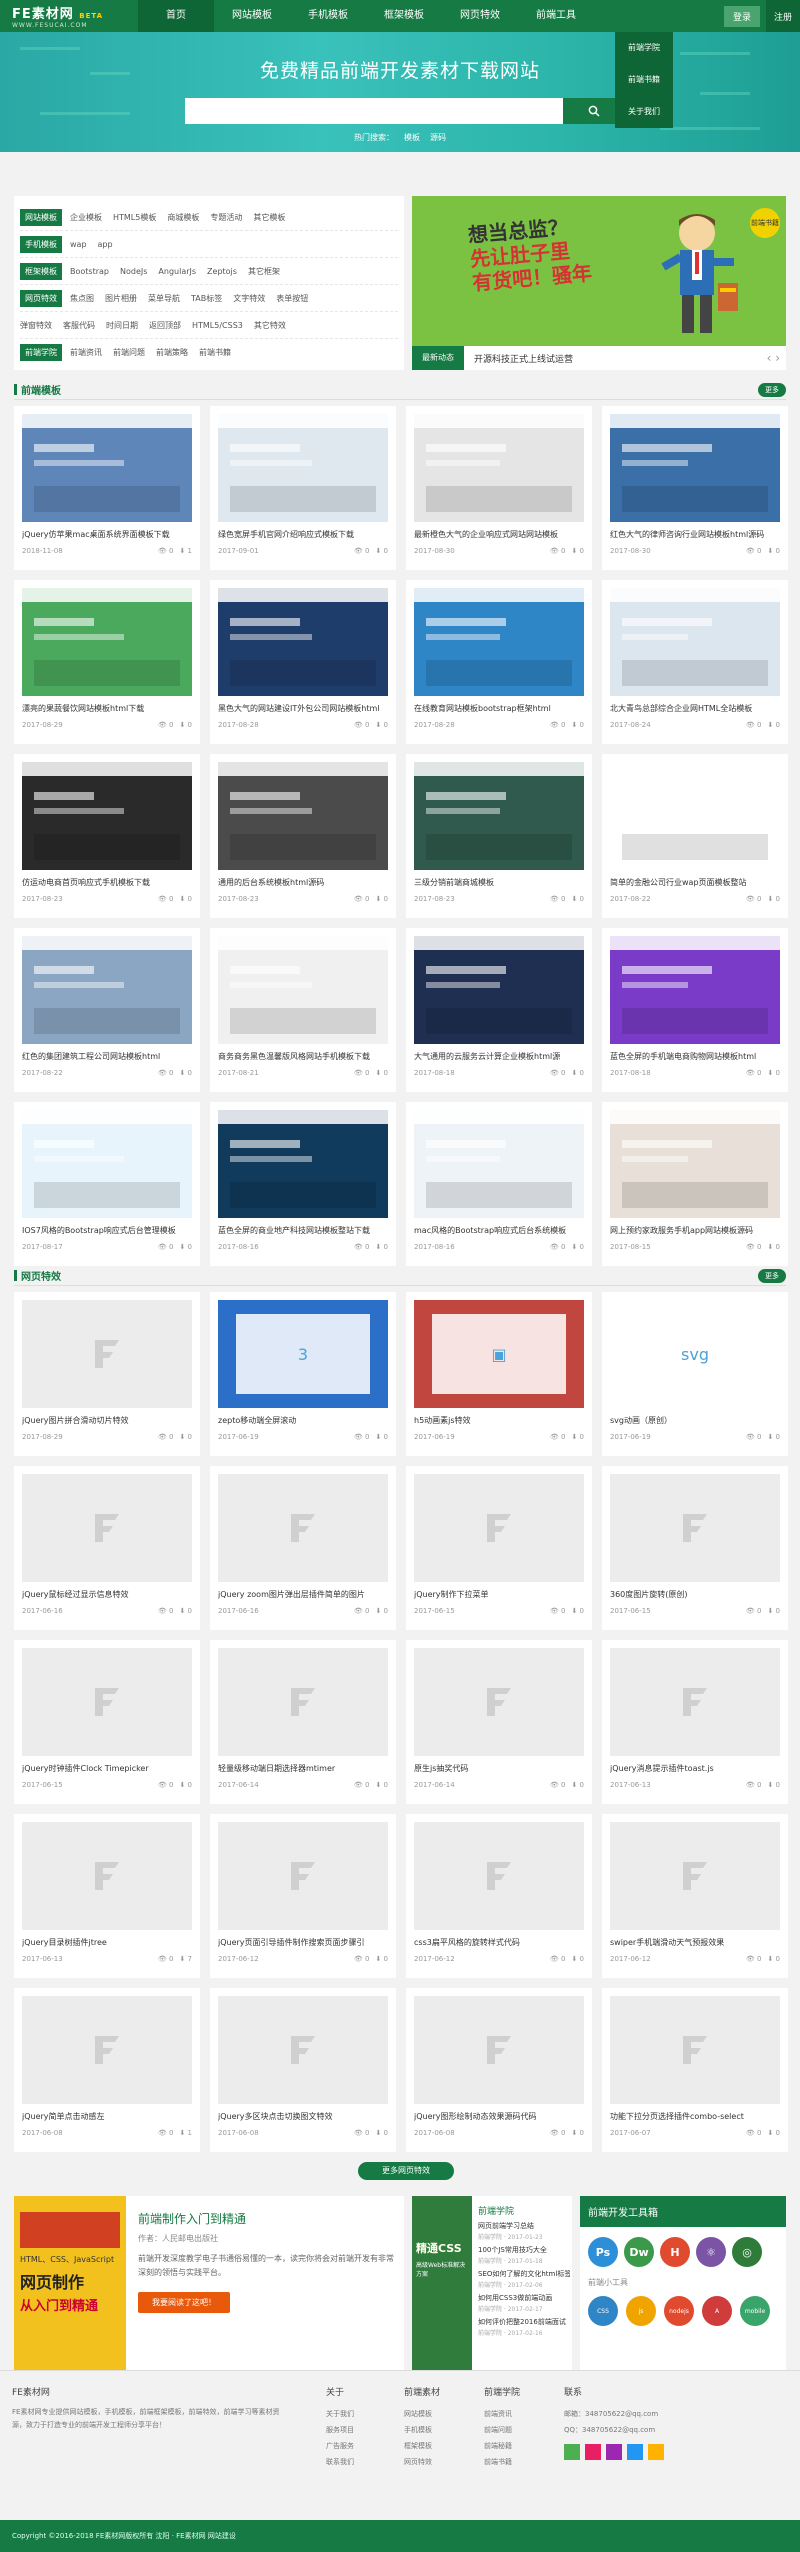  What do you see at coordinates (303, 1420) in the screenshot?
I see `card-title: zepto移动端全屏滚动` at bounding box center [303, 1420].